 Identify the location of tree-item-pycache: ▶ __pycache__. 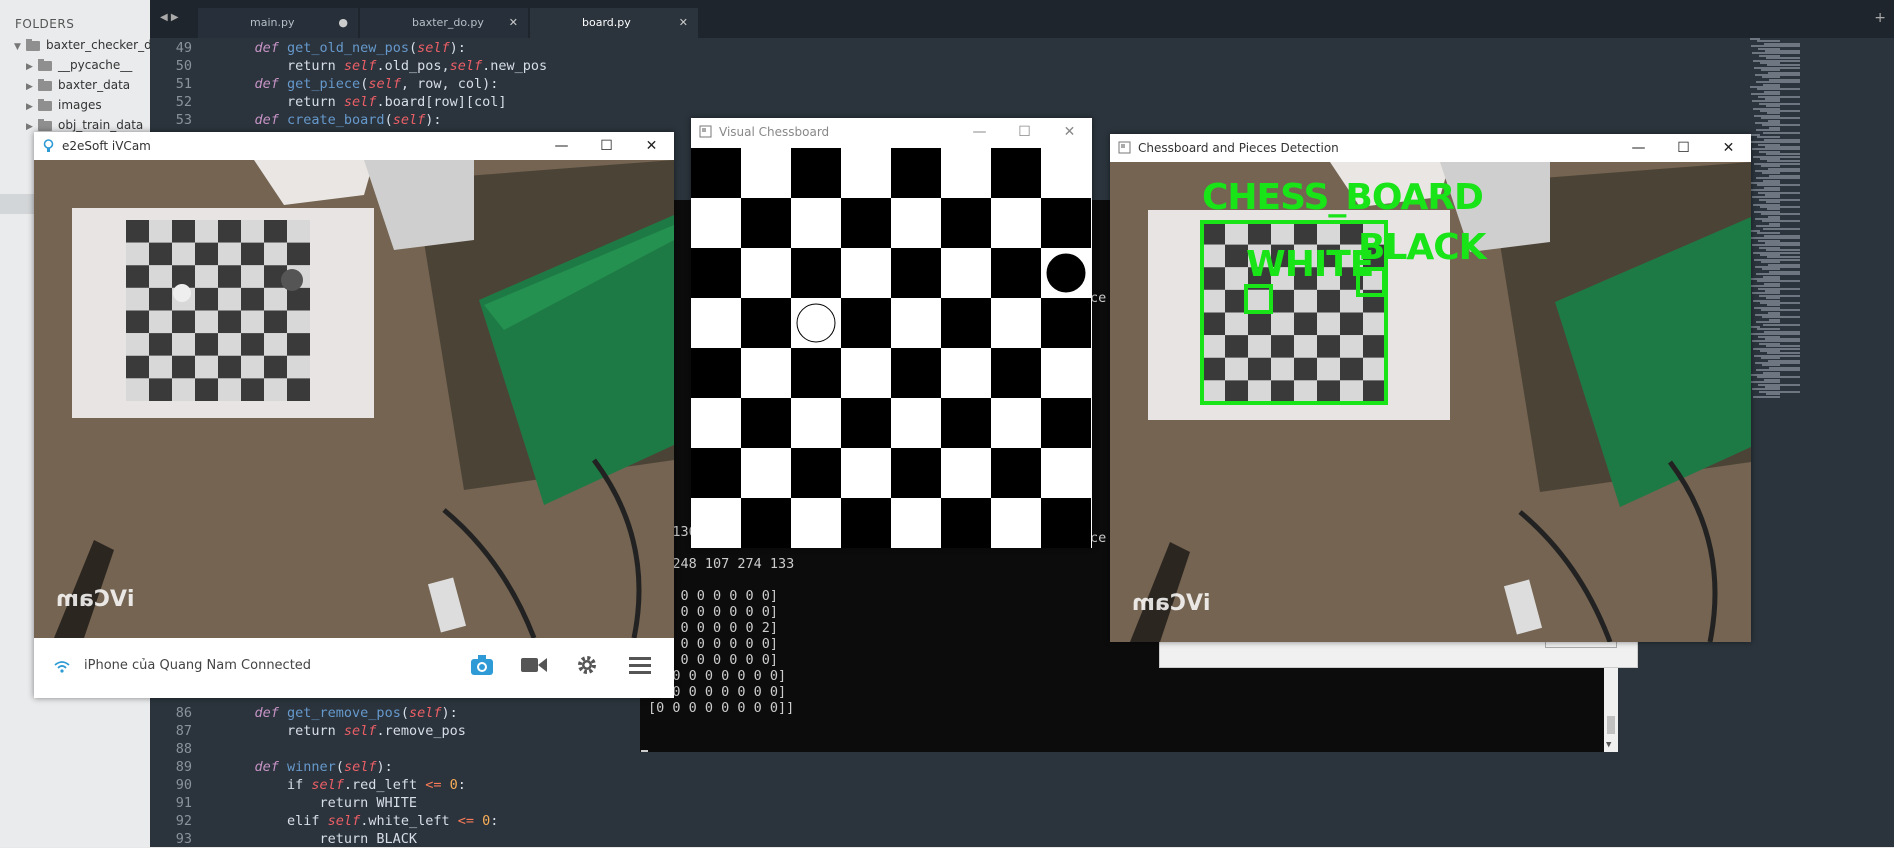
(79, 65).